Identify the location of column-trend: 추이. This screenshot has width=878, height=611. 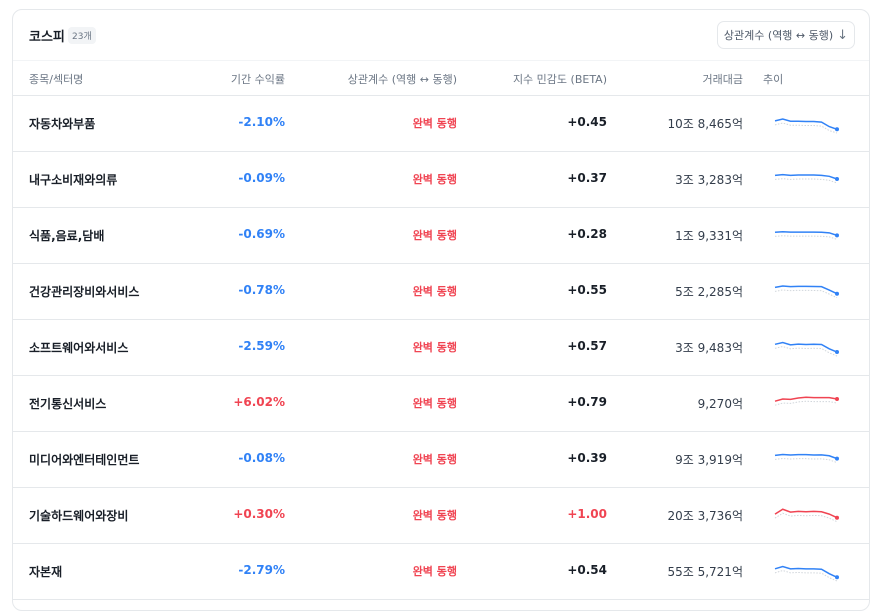
(773, 79).